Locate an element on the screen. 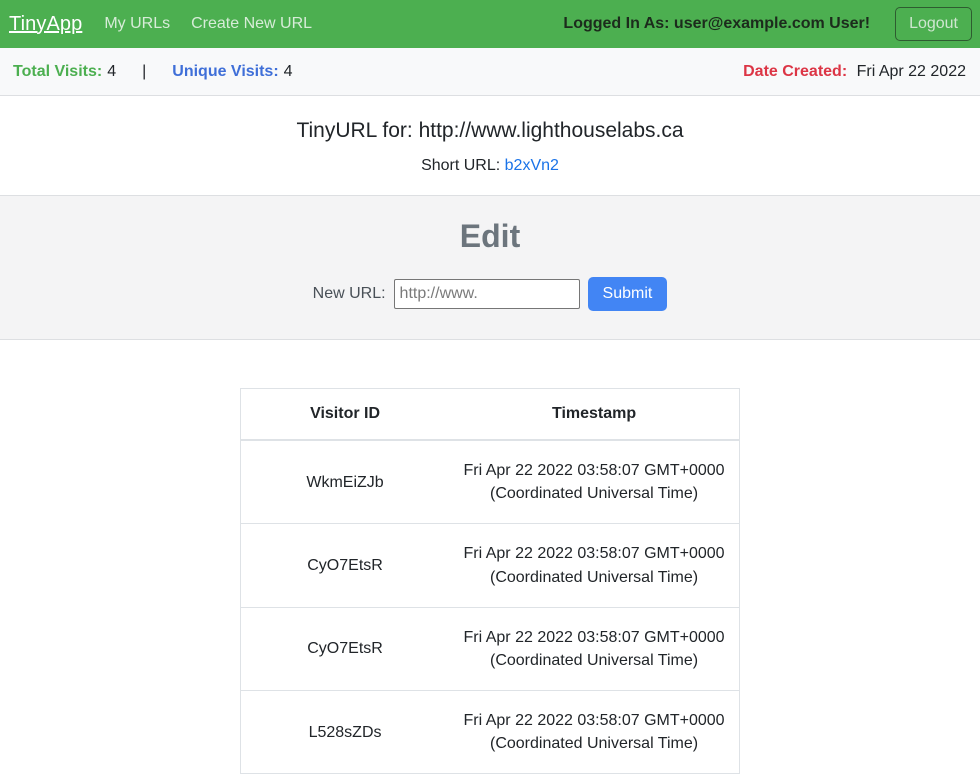 This screenshot has height=774, width=980. total-visits-group: Total Visits: 4 is located at coordinates (64, 72).